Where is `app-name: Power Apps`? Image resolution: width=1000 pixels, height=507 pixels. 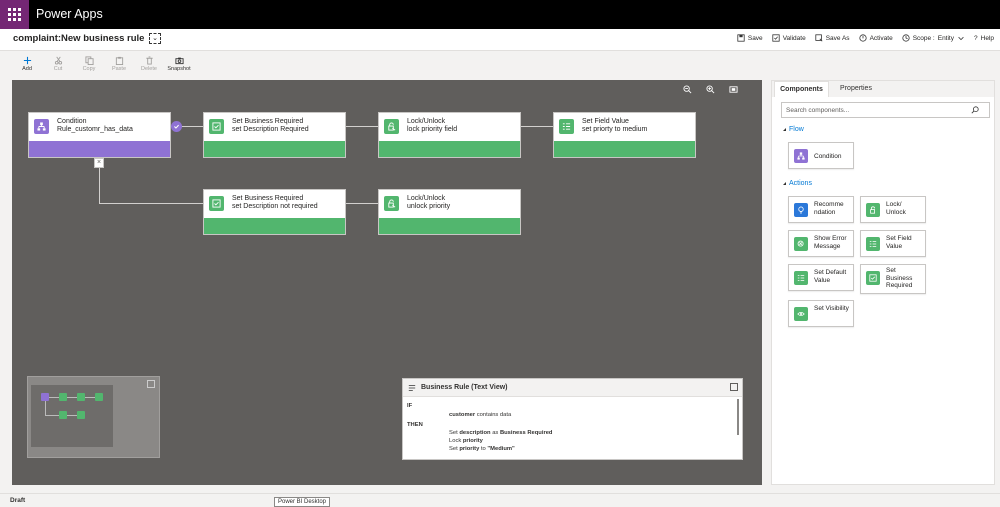 app-name: Power Apps is located at coordinates (69, 14).